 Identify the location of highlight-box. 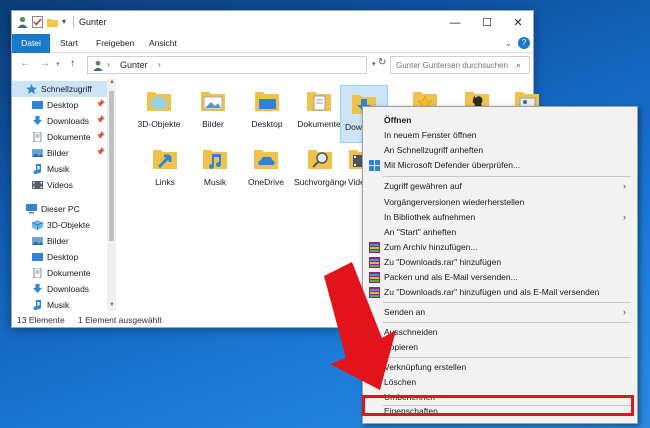
(498, 405).